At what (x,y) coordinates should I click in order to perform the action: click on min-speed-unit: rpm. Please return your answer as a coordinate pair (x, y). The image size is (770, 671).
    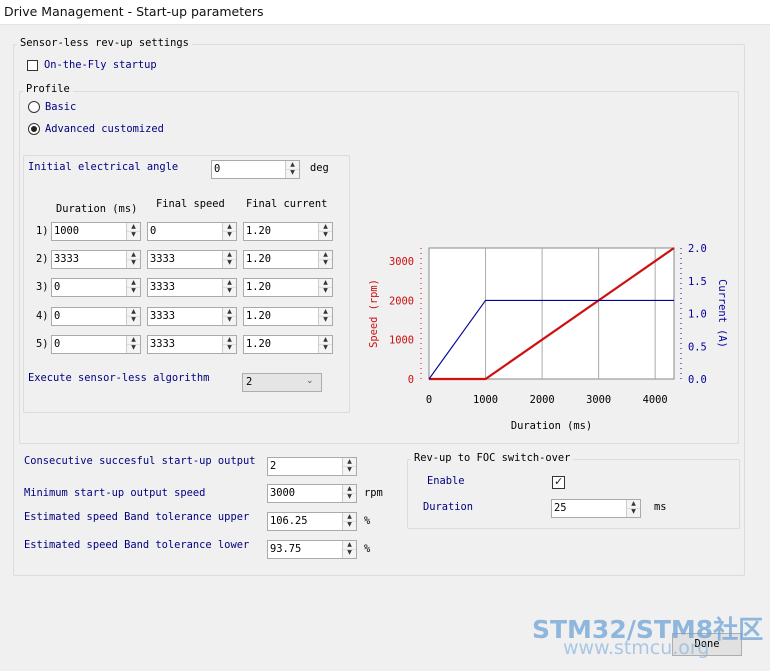
    Looking at the image, I should click on (373, 493).